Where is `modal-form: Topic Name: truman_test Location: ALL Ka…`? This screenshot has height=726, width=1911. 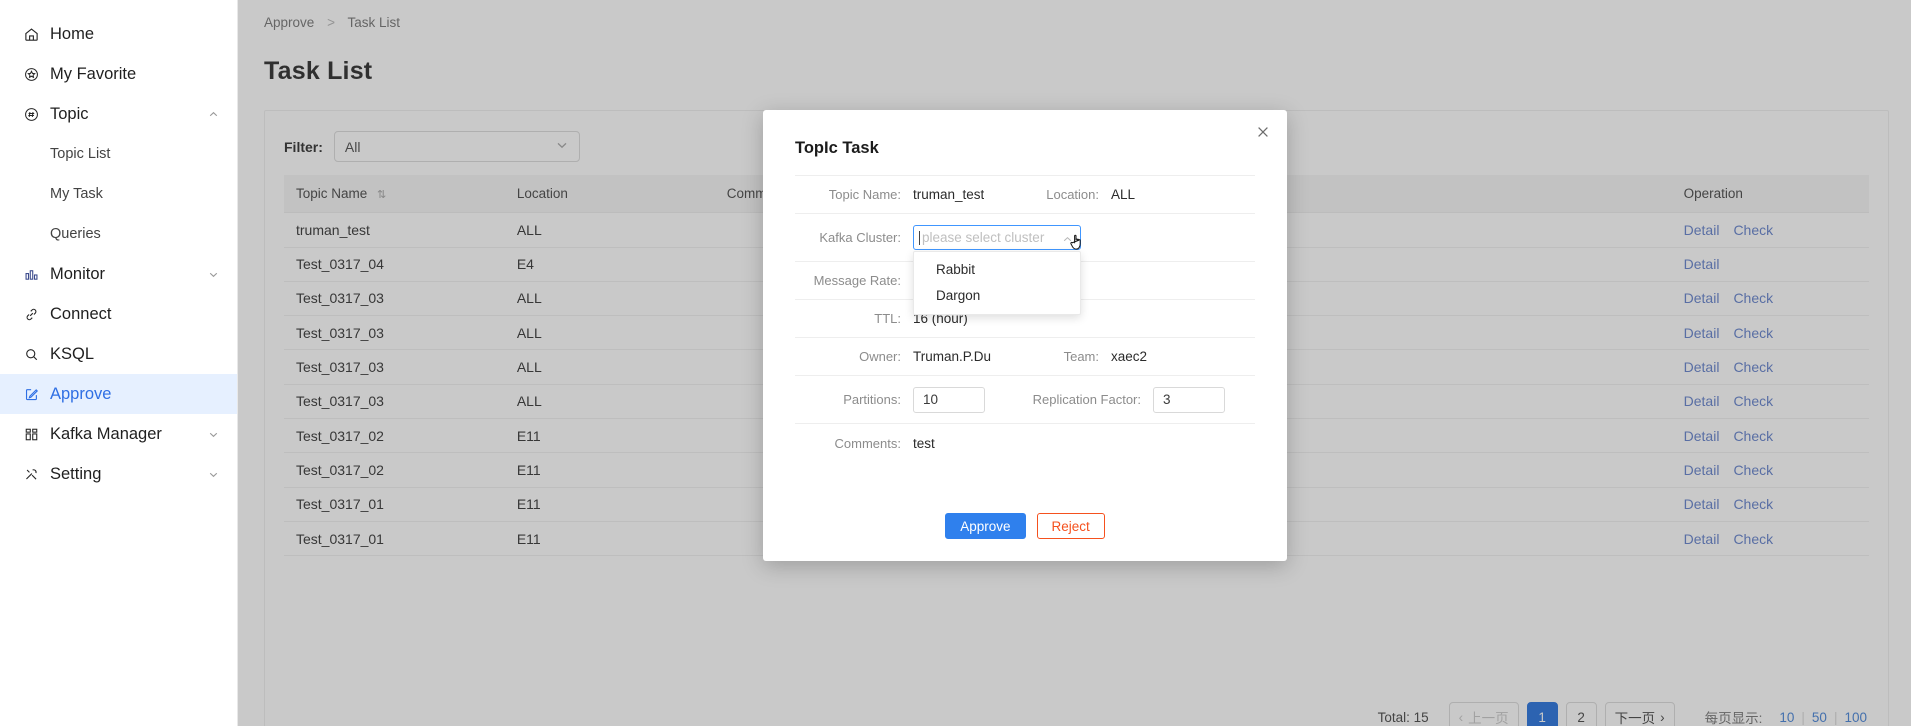 modal-form: Topic Name: truman_test Location: ALL Ka… is located at coordinates (1025, 318).